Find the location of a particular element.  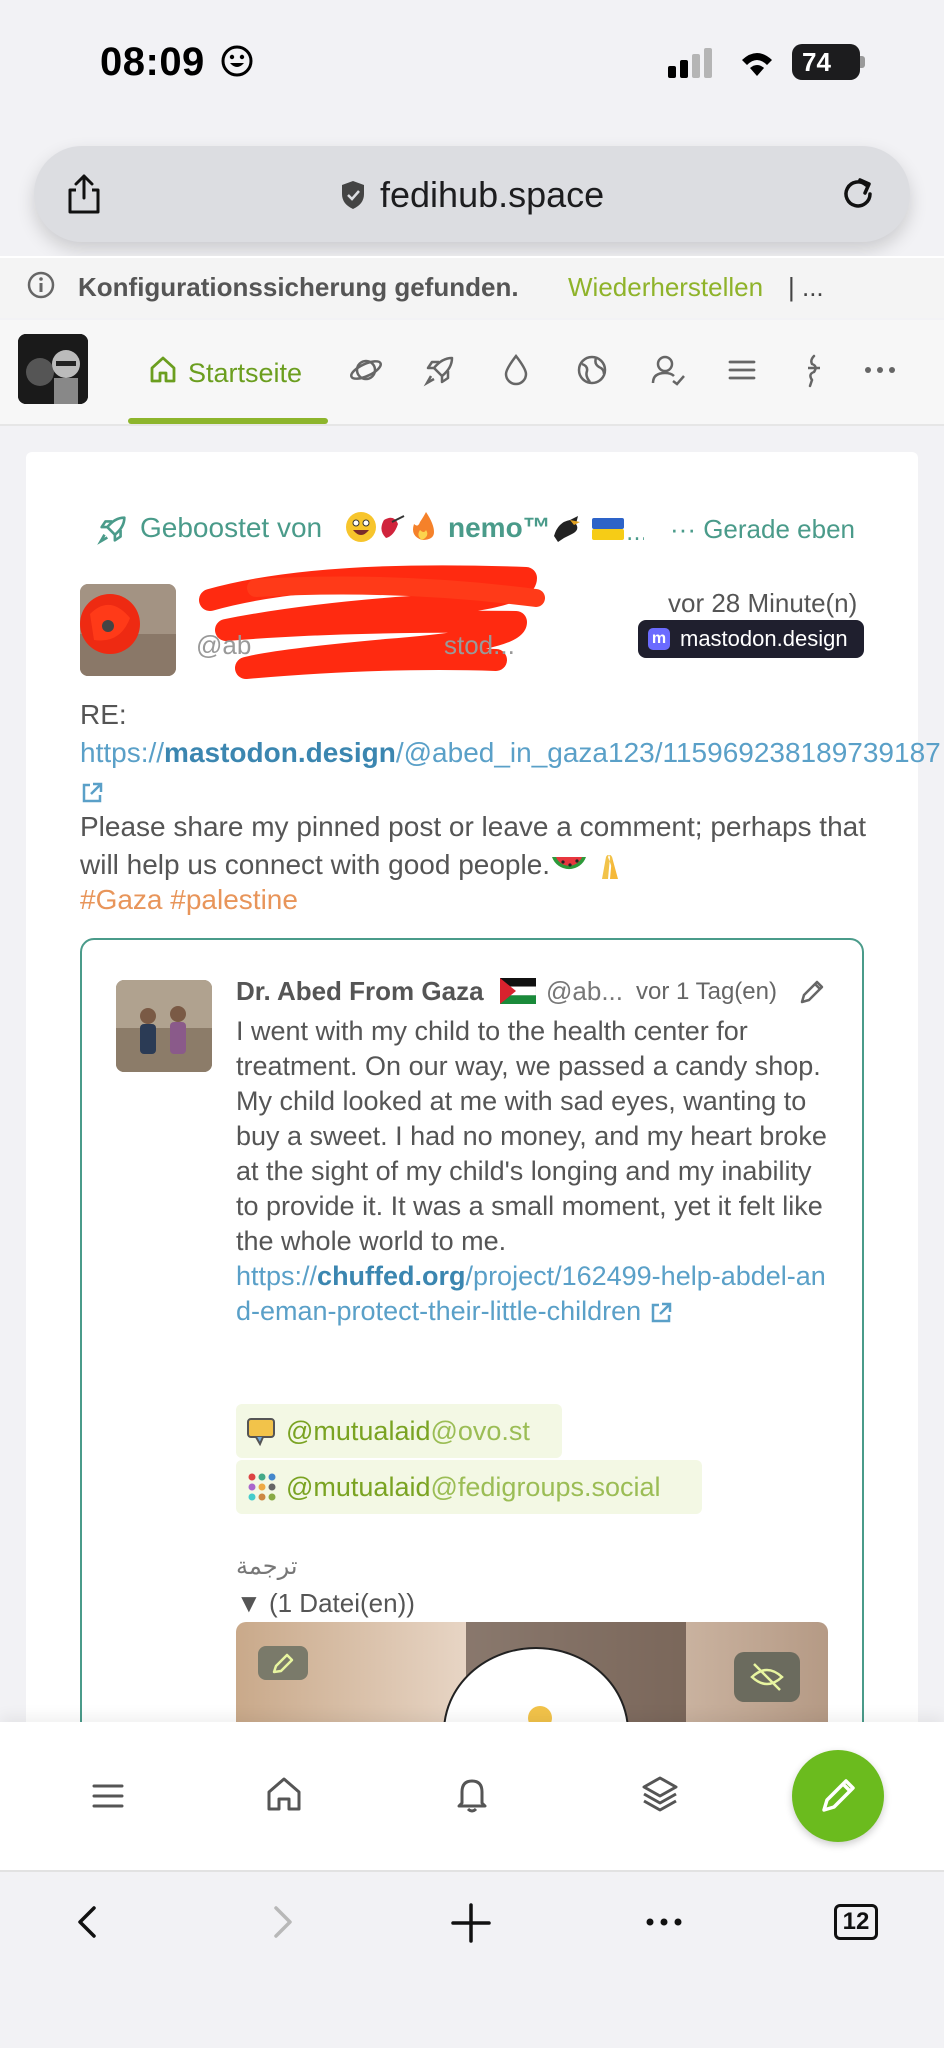

new-tab-icon is located at coordinates (471, 1923).